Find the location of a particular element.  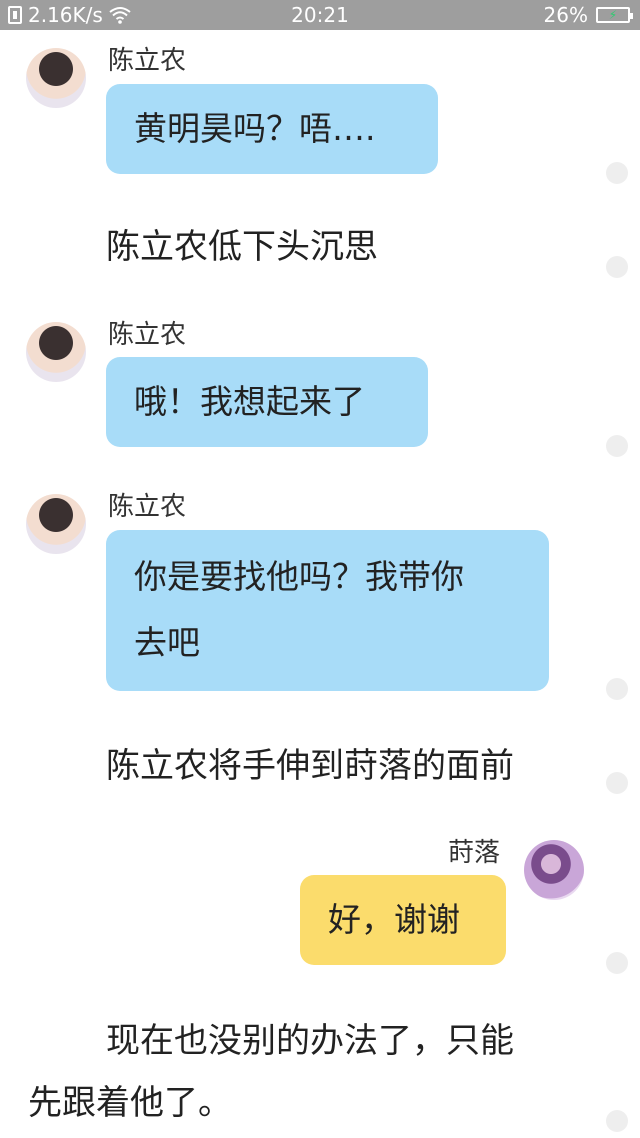

message-text: 好，谢谢 is located at coordinates (394, 919).